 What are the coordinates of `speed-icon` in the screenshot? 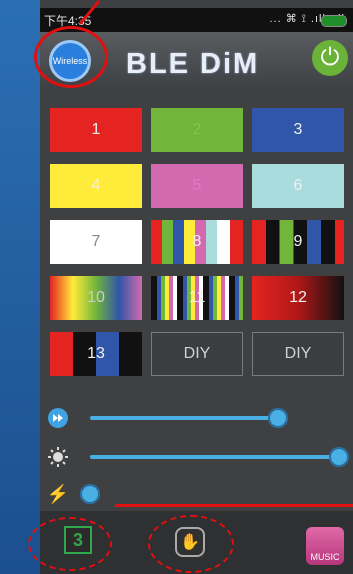 It's located at (58, 418).